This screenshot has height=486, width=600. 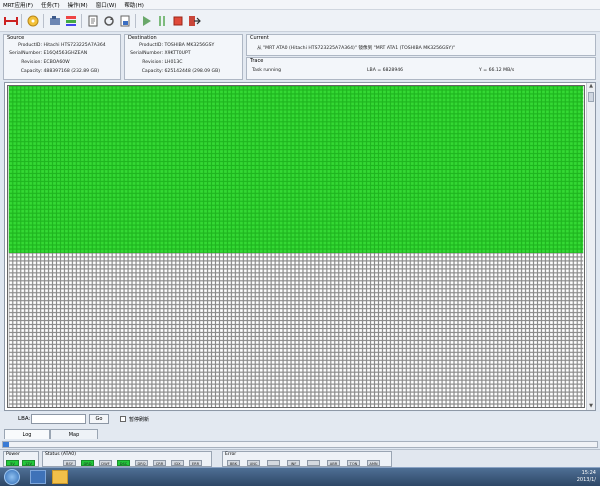 I want to click on destination-revision: LH013C, so click(x=173, y=62).